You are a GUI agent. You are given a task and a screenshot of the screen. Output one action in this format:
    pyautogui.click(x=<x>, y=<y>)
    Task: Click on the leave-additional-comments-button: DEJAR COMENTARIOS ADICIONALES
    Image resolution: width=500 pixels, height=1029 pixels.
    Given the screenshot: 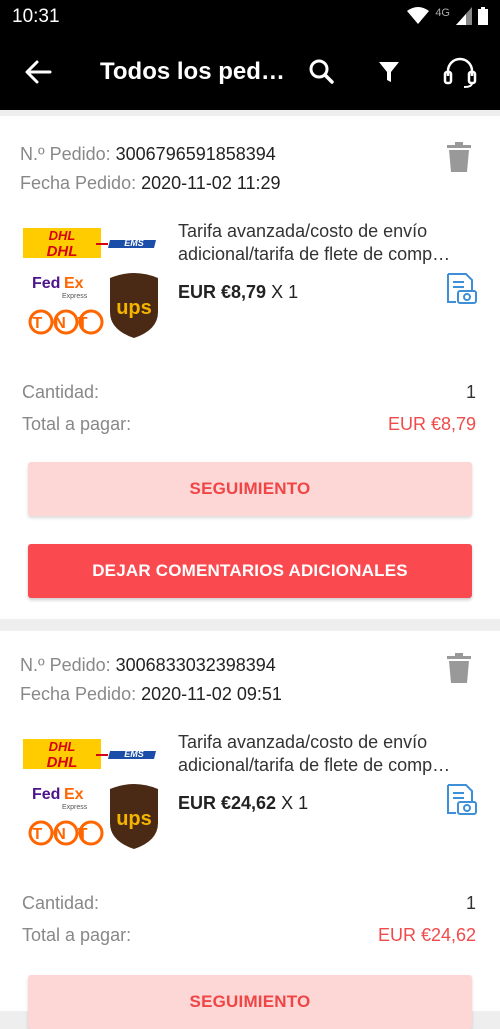 What is the action you would take?
    pyautogui.click(x=250, y=571)
    